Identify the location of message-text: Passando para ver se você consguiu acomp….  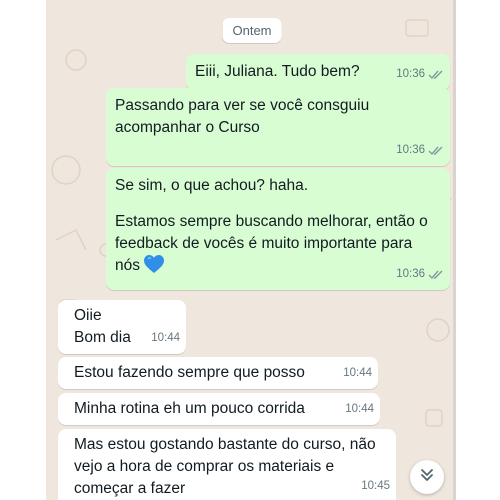
(244, 116).